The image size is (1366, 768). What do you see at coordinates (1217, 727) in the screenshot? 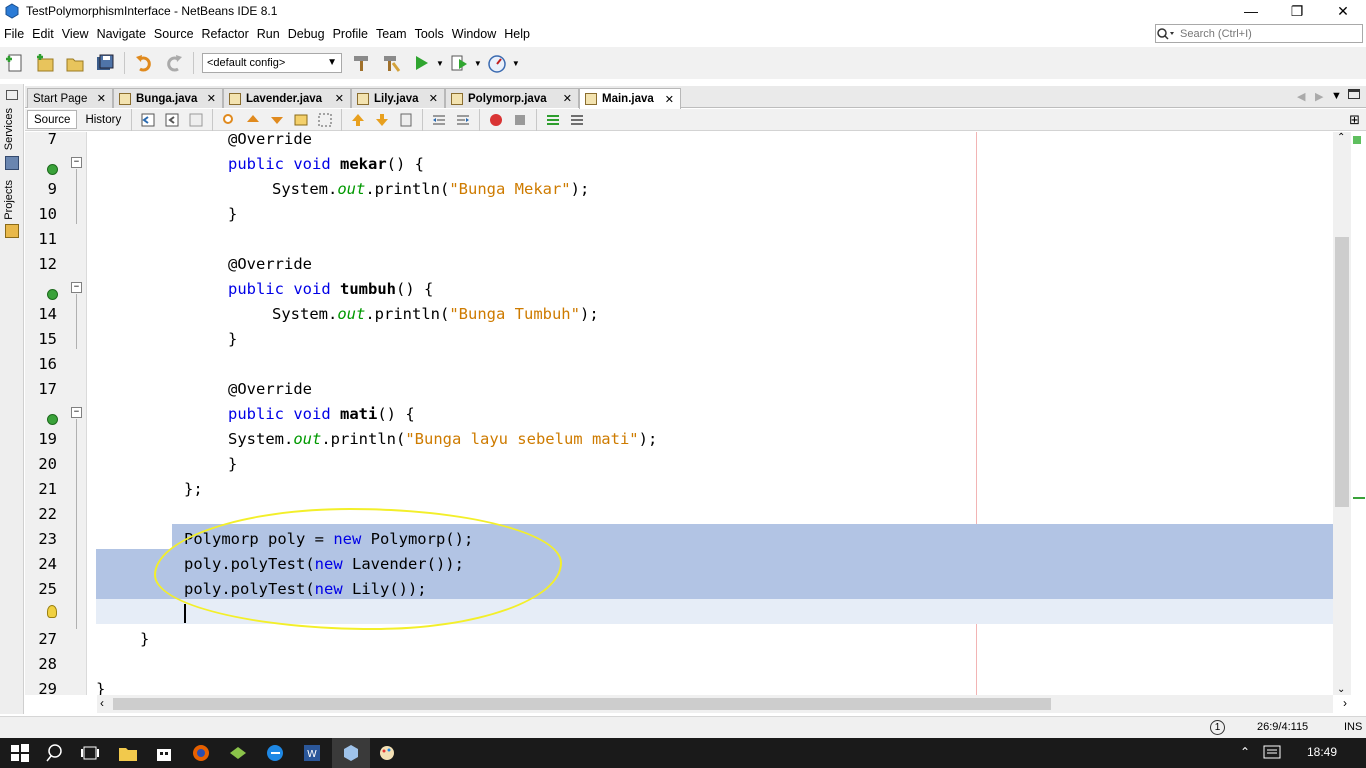
I see `notifications-badge: 1` at bounding box center [1217, 727].